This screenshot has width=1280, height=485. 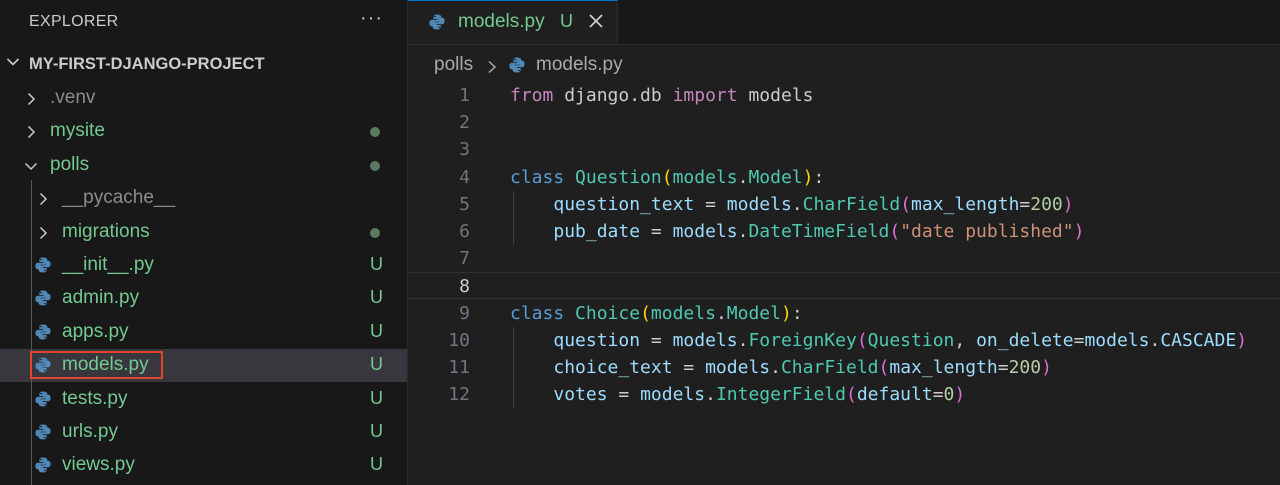 What do you see at coordinates (101, 298) in the screenshot?
I see `tree-item-label: admin.py` at bounding box center [101, 298].